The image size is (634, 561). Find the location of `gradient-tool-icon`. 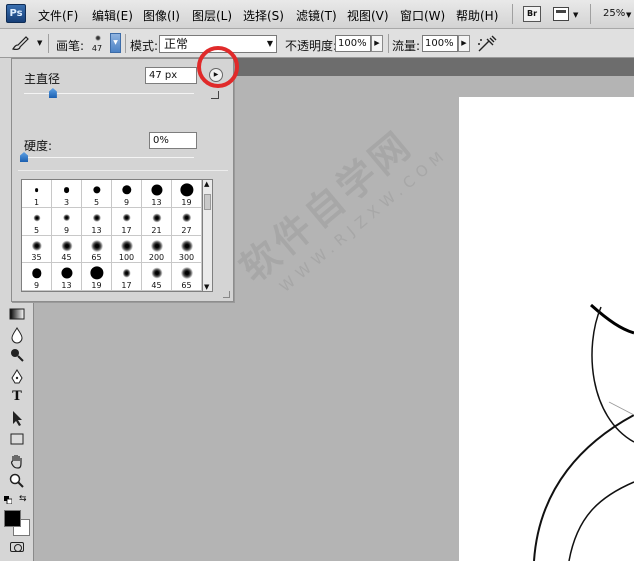

gradient-tool-icon is located at coordinates (17, 314).